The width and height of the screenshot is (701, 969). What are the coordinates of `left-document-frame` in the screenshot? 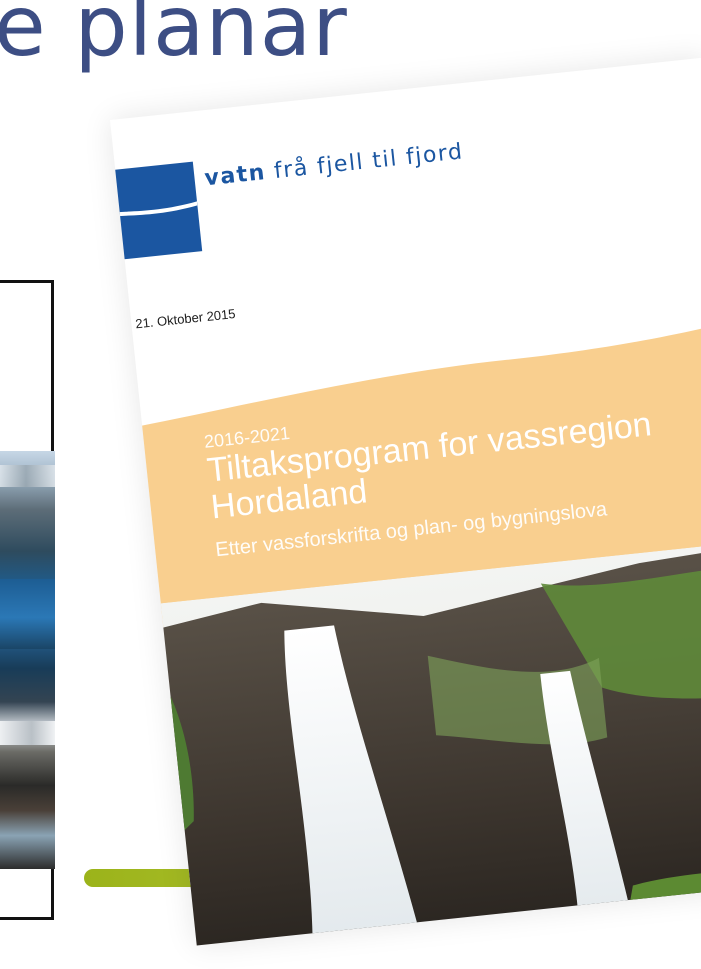 It's located at (27, 600).